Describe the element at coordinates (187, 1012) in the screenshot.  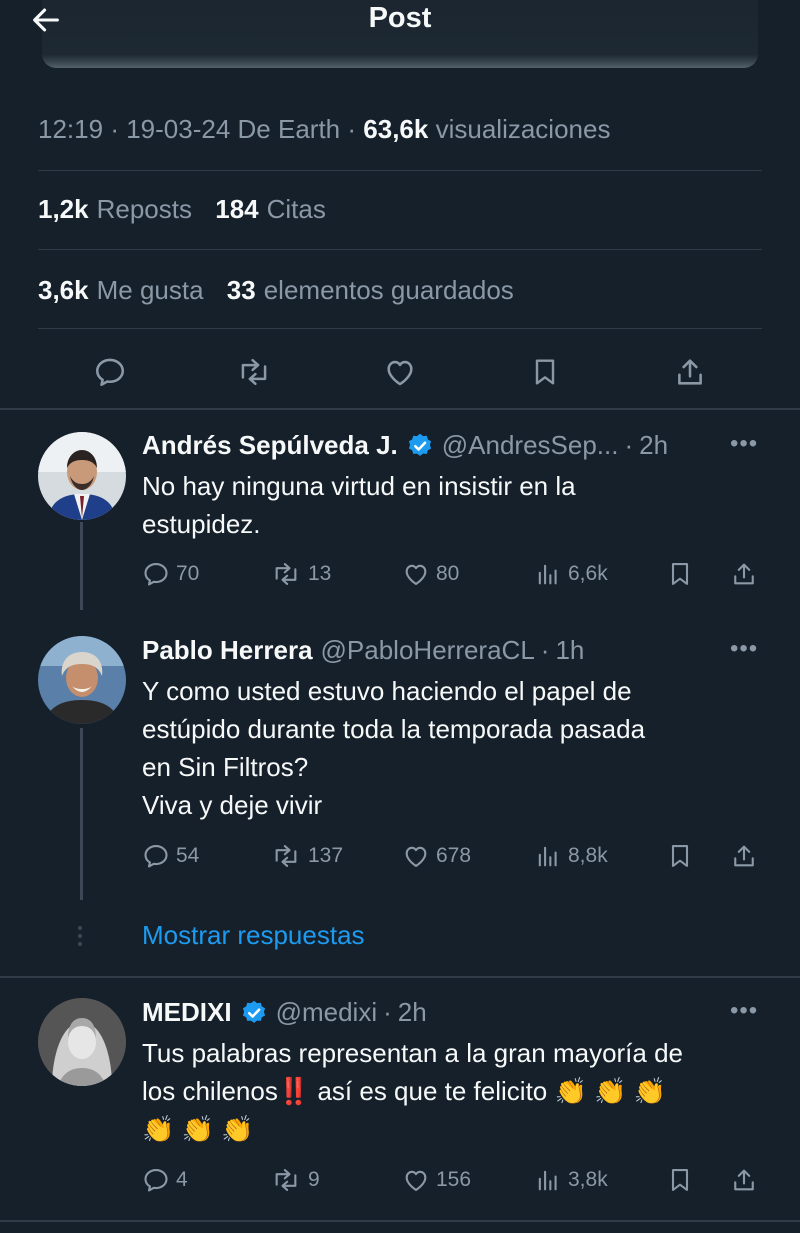
I see `author-name: MEDIXI` at that location.